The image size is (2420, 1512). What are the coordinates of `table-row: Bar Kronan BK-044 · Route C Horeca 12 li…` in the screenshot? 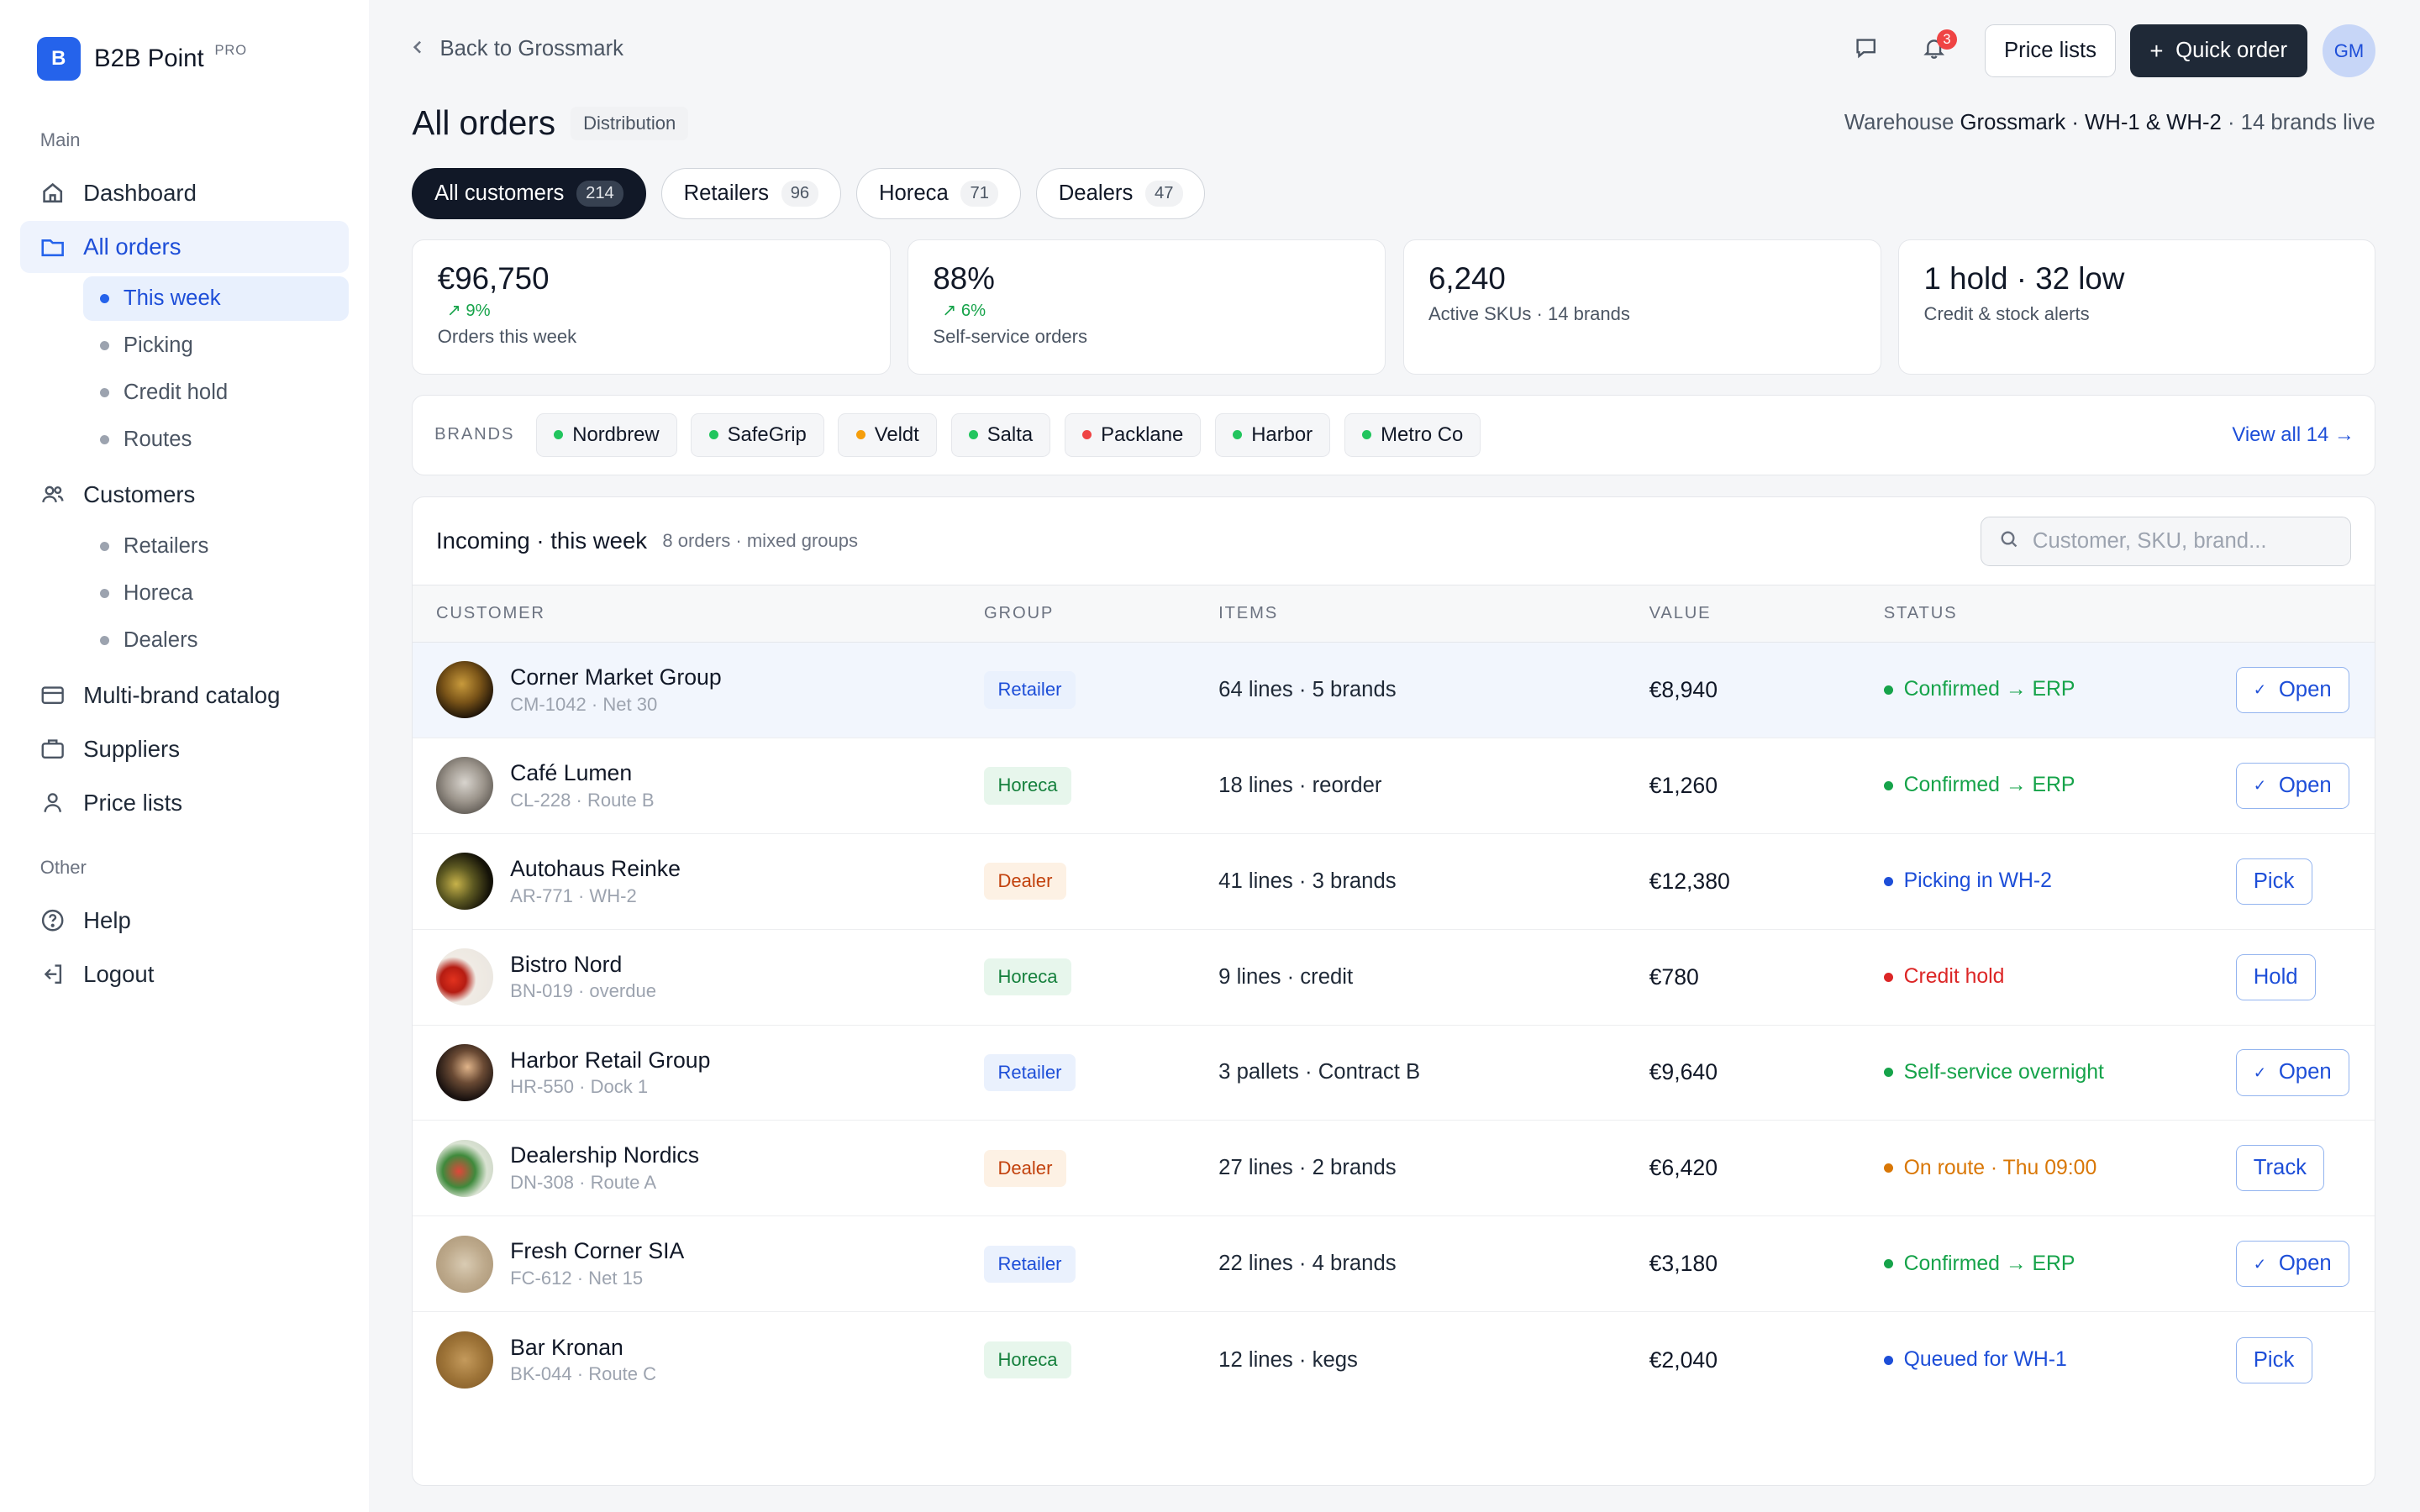 It's located at (1393, 1360).